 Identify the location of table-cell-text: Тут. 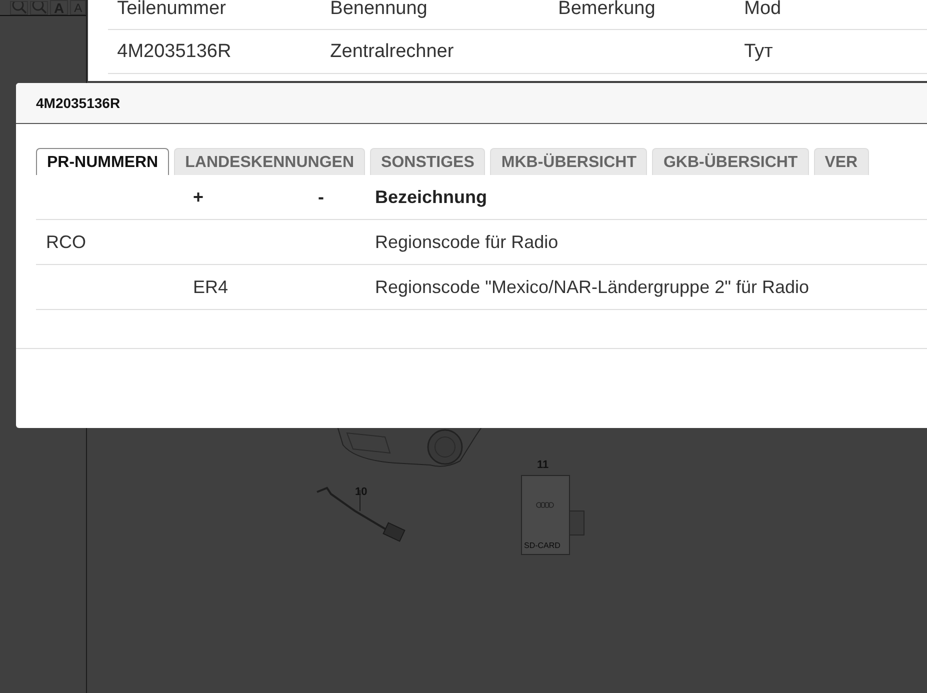
(758, 51).